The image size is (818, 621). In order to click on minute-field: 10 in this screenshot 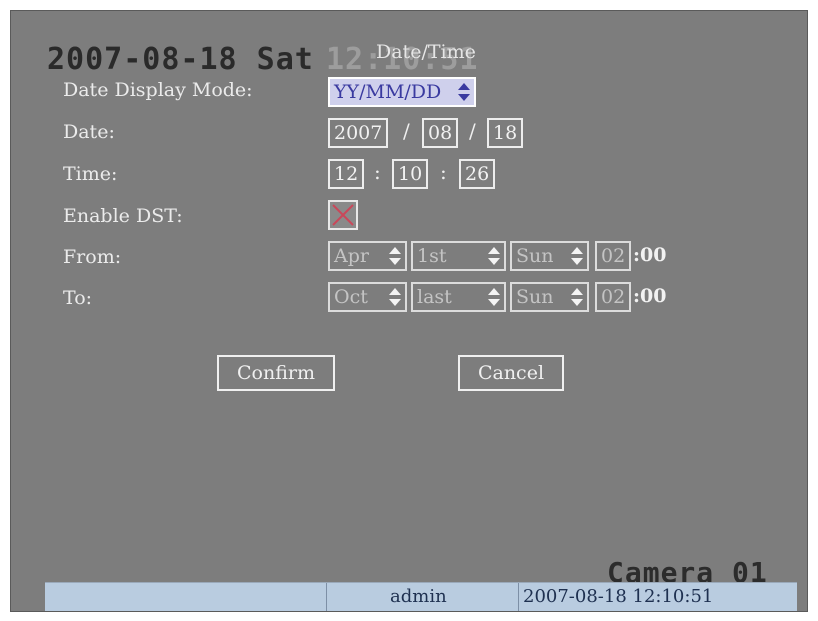, I will do `click(410, 174)`.